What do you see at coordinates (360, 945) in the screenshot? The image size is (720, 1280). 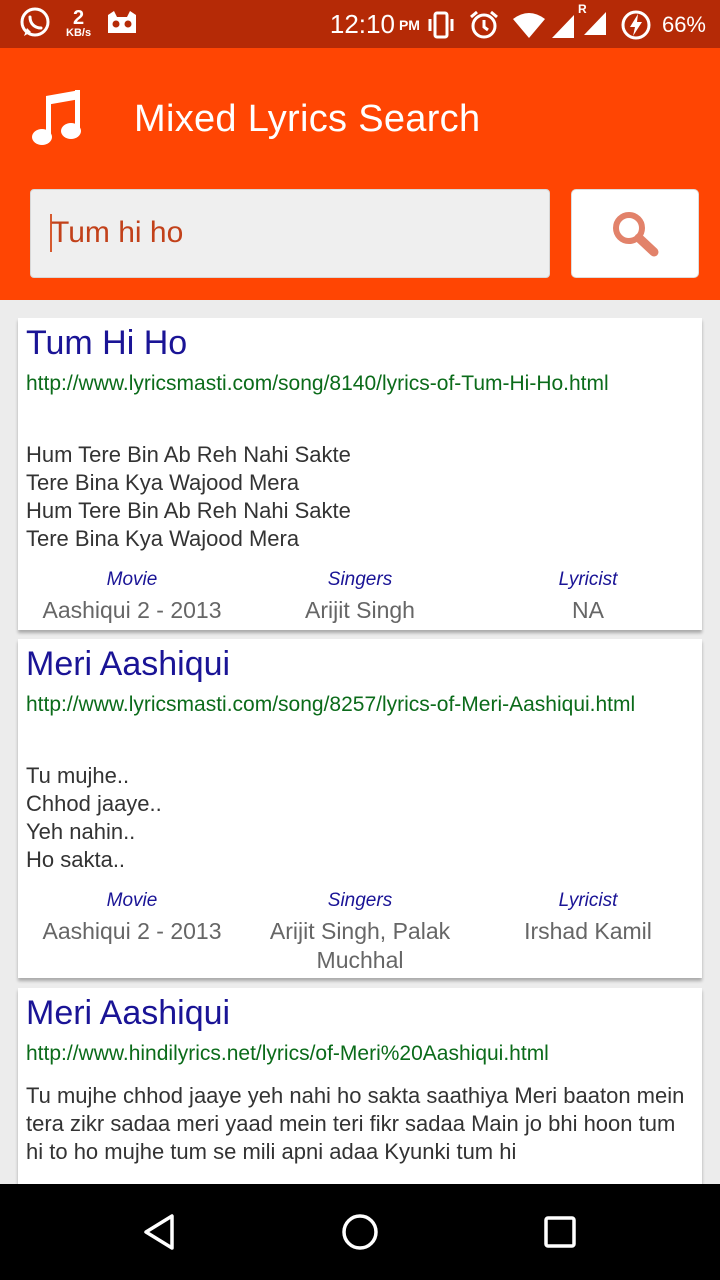 I see `singers-value: Arijit Singh, Palak Muchhal` at bounding box center [360, 945].